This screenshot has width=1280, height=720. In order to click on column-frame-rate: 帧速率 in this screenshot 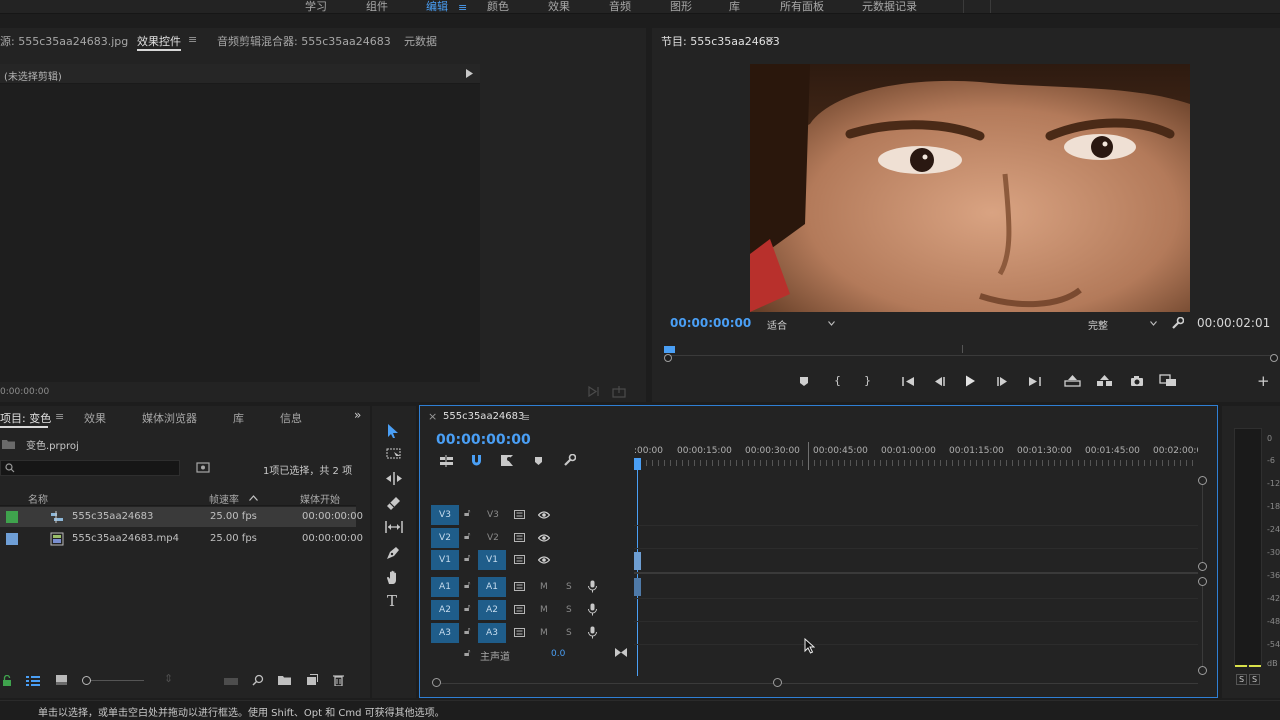, I will do `click(224, 498)`.